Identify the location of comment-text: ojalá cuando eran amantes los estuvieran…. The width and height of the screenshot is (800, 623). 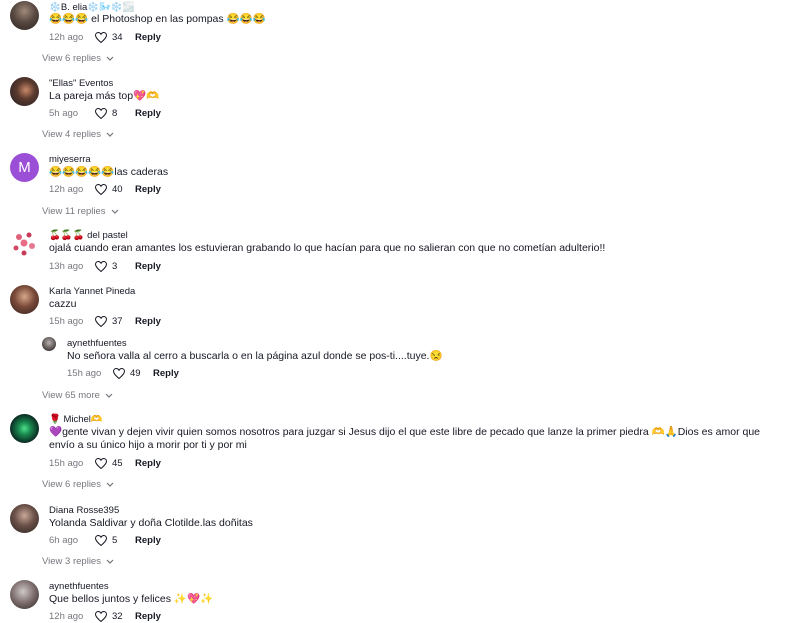
(327, 248).